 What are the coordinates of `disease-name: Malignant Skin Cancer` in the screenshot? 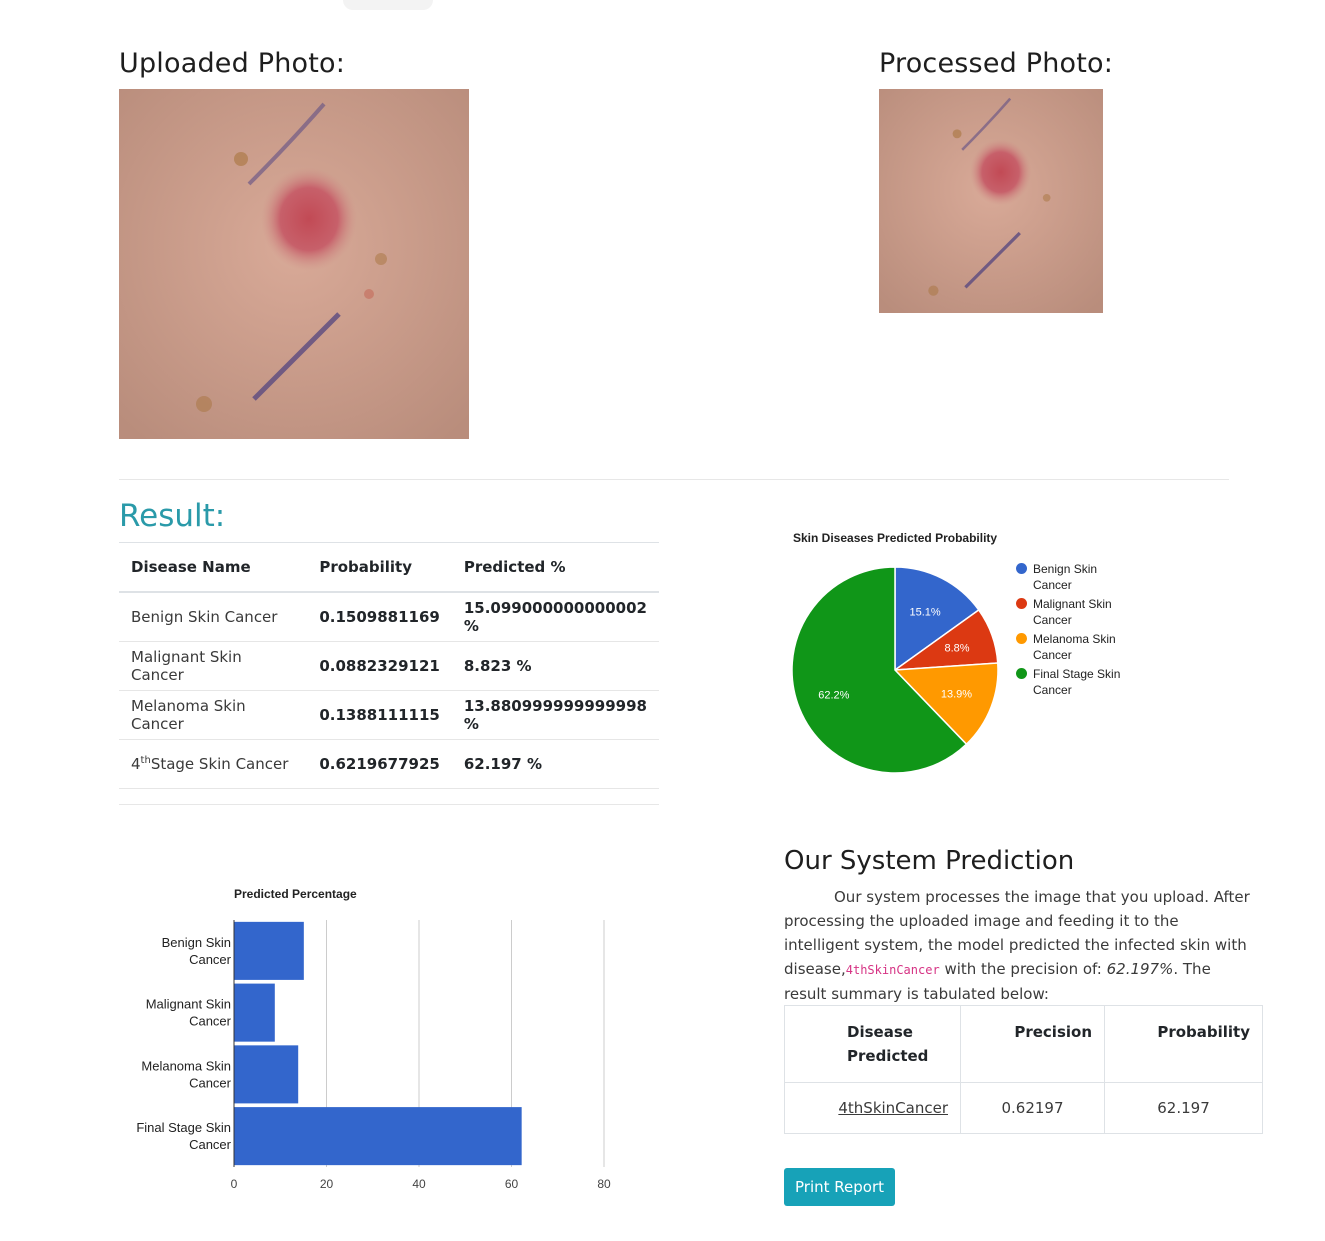 It's located at (213, 666).